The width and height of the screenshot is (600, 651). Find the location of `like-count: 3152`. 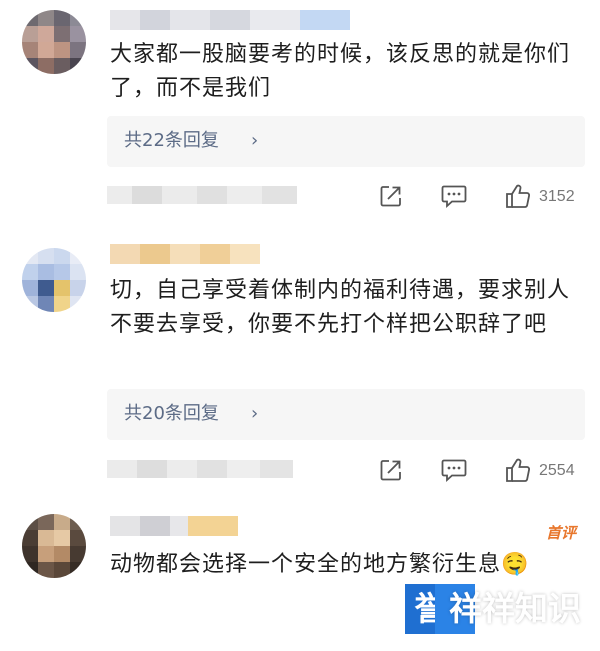

like-count: 3152 is located at coordinates (557, 196).